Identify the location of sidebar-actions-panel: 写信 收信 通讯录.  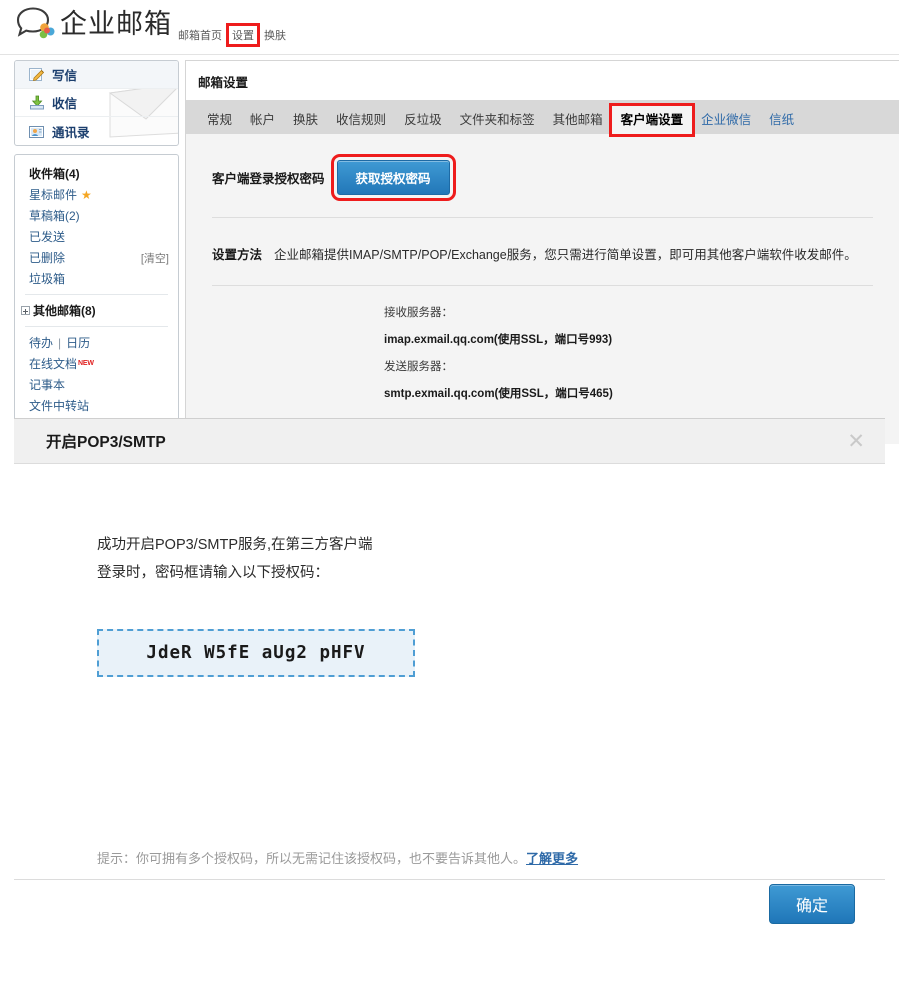
(96, 103).